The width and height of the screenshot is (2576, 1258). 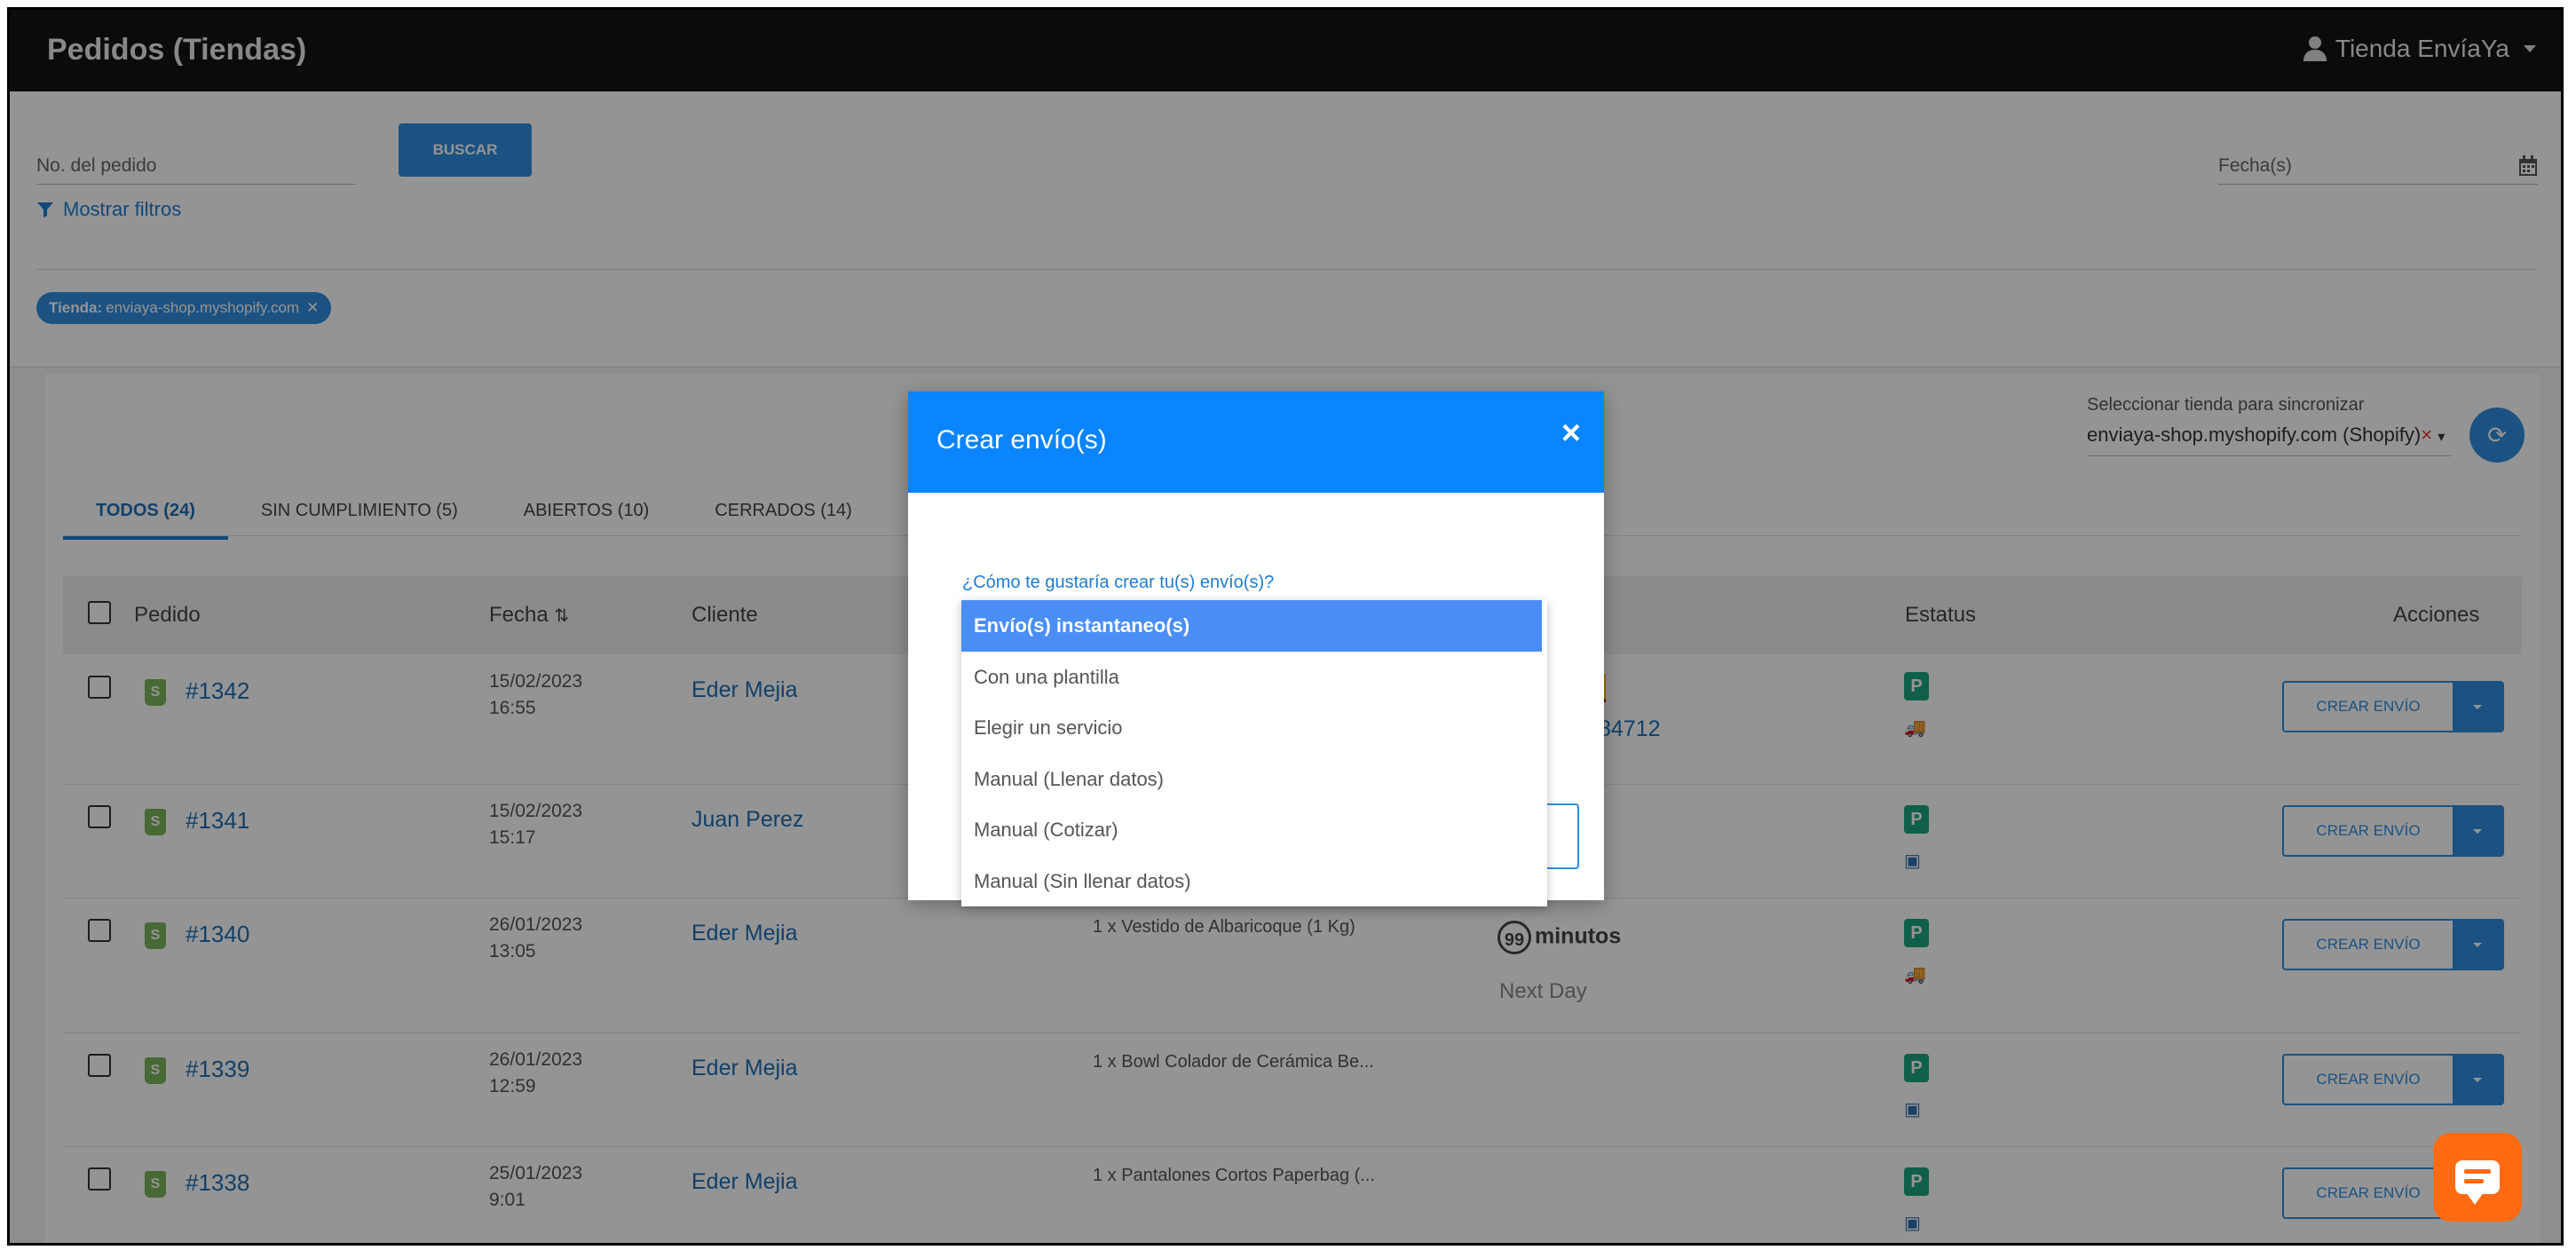 What do you see at coordinates (1118, 582) in the screenshot?
I see `shipment-method-label: ¿Cómo te gustaría crear tu(s) envío(s)?` at bounding box center [1118, 582].